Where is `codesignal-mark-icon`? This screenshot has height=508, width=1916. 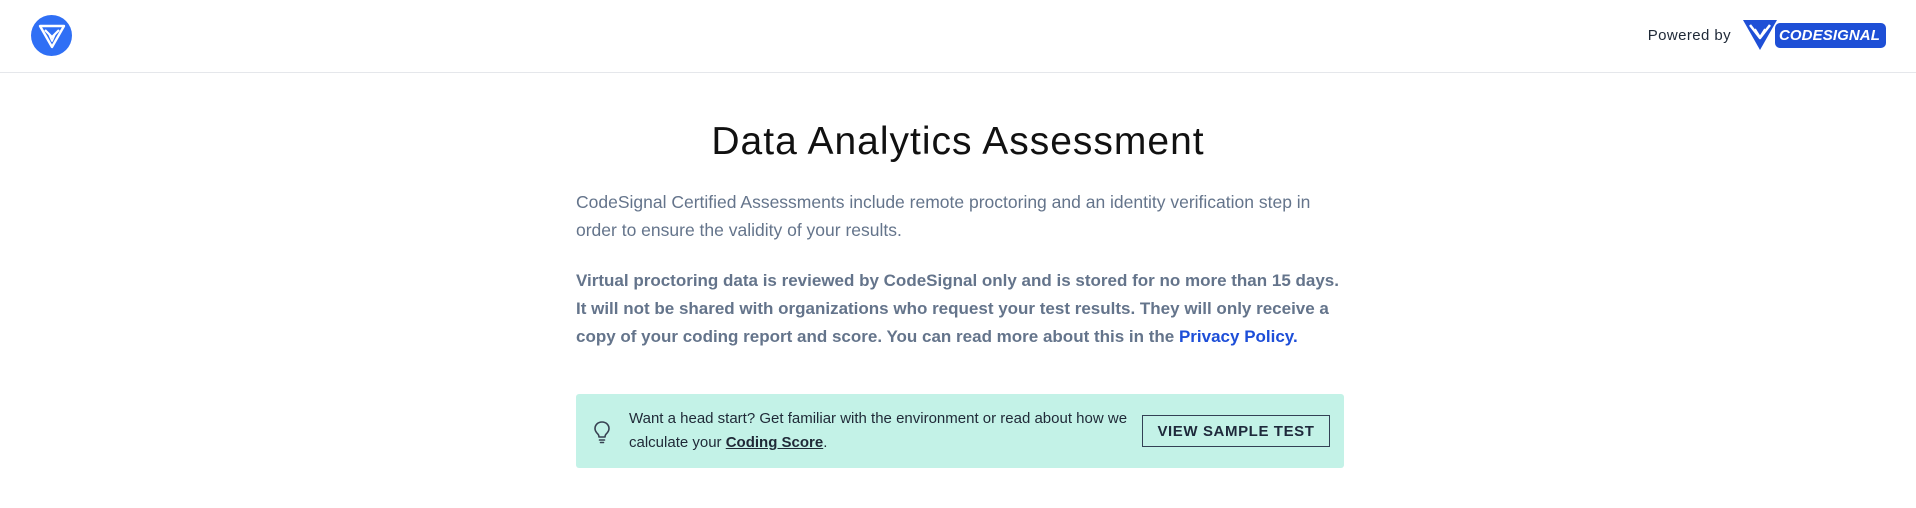
codesignal-mark-icon is located at coordinates (1759, 35).